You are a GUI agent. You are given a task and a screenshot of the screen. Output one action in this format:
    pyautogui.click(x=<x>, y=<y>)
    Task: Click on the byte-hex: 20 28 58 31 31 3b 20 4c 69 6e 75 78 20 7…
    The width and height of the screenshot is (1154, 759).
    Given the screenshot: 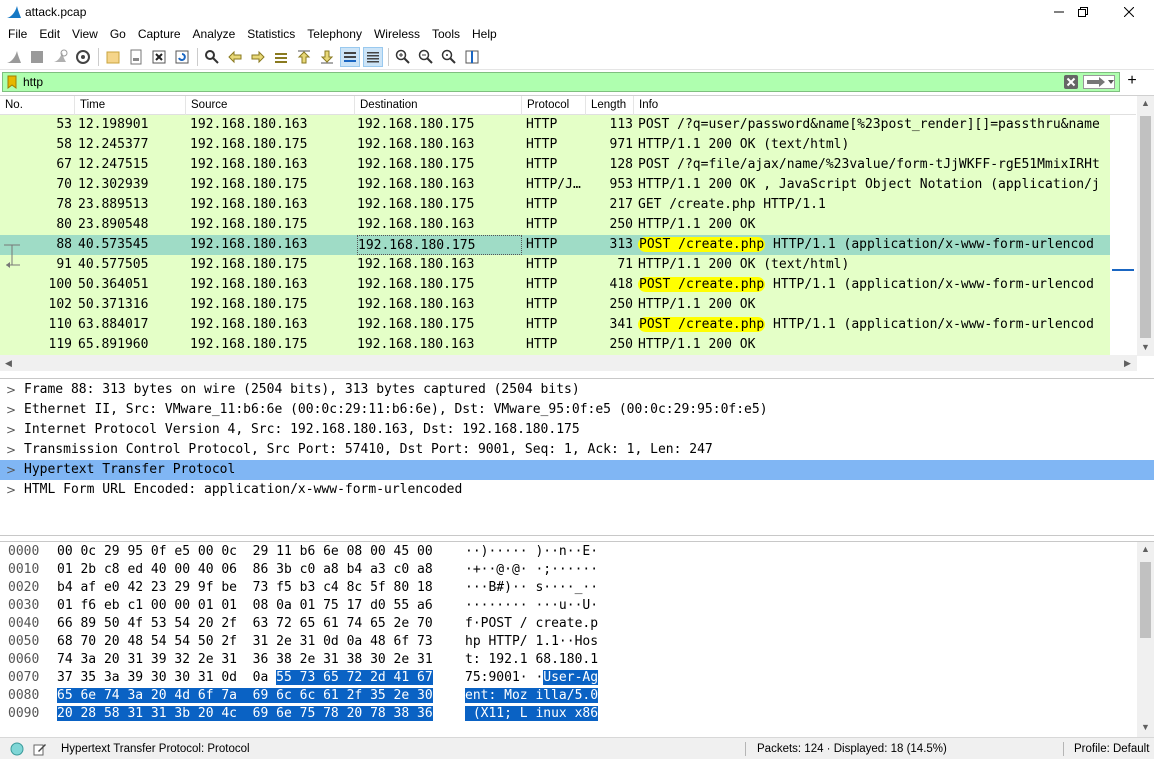 What is the action you would take?
    pyautogui.click(x=245, y=714)
    